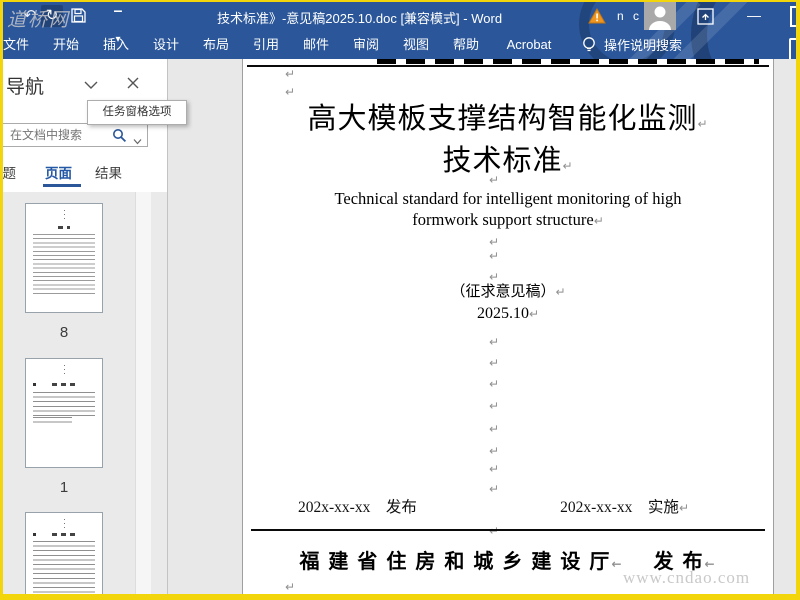  What do you see at coordinates (508, 116) in the screenshot?
I see `document-main-title-line1: 高大模板支撑结构智能化监测↵` at bounding box center [508, 116].